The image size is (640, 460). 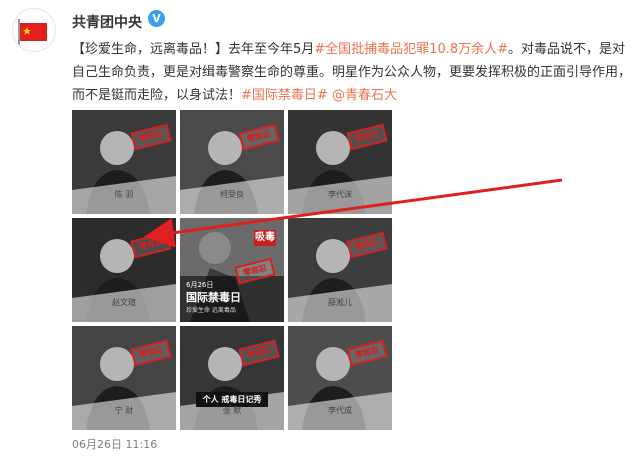 I want to click on image-caption: 李代沫, so click(x=340, y=194).